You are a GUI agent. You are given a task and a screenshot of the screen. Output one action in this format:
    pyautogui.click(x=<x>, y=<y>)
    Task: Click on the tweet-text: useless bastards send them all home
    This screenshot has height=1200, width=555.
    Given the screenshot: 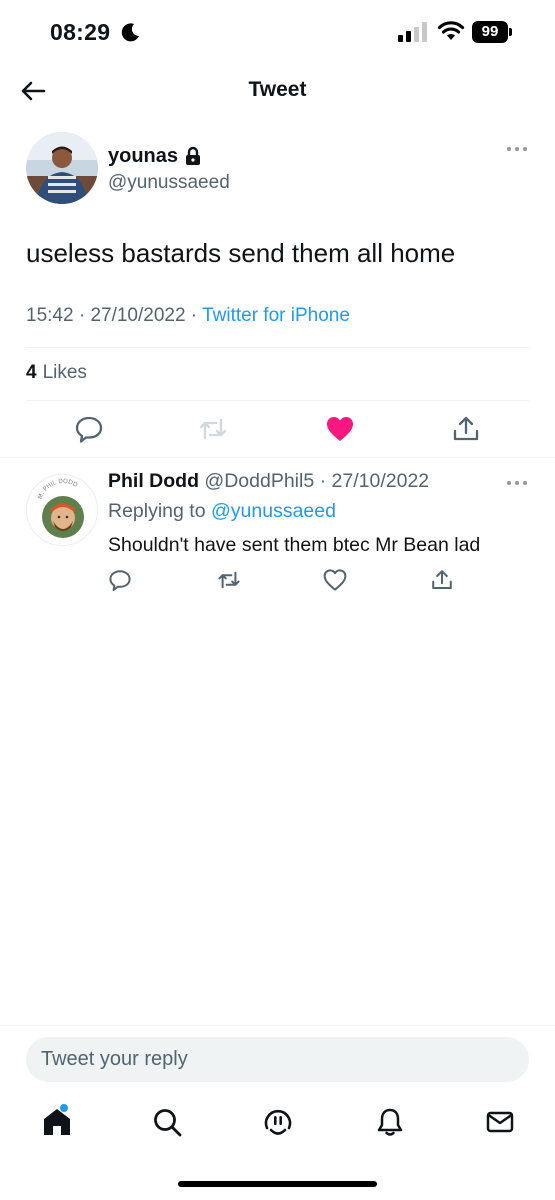 What is the action you would take?
    pyautogui.click(x=241, y=253)
    